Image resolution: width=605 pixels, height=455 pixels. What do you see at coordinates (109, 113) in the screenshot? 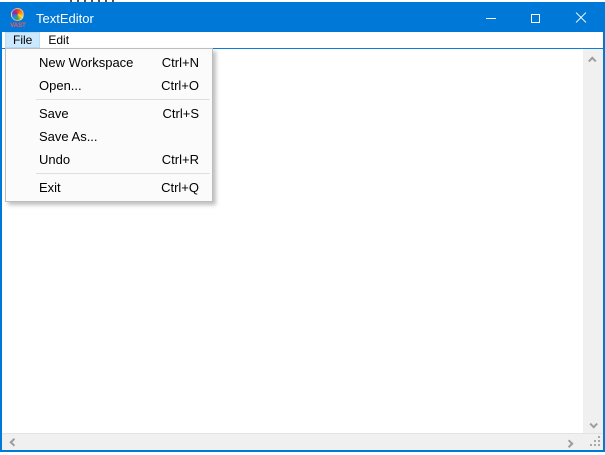
I see `menu-item-save: Save Ctrl+S` at bounding box center [109, 113].